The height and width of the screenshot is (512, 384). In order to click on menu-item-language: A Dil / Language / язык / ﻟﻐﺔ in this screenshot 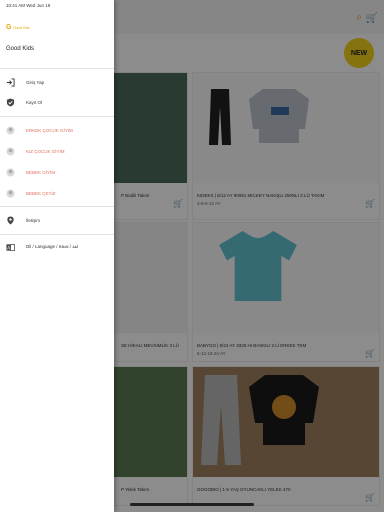, I will do `click(57, 247)`.